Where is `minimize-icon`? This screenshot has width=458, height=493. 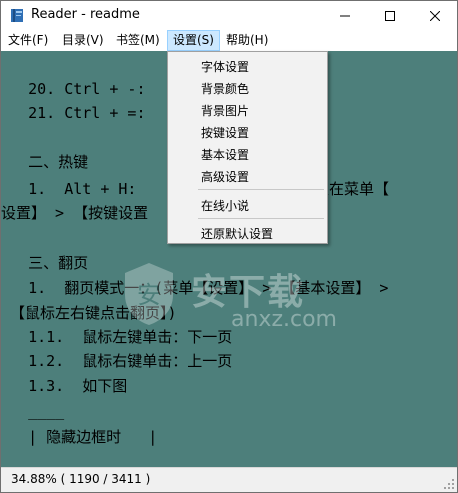 minimize-icon is located at coordinates (344, 15).